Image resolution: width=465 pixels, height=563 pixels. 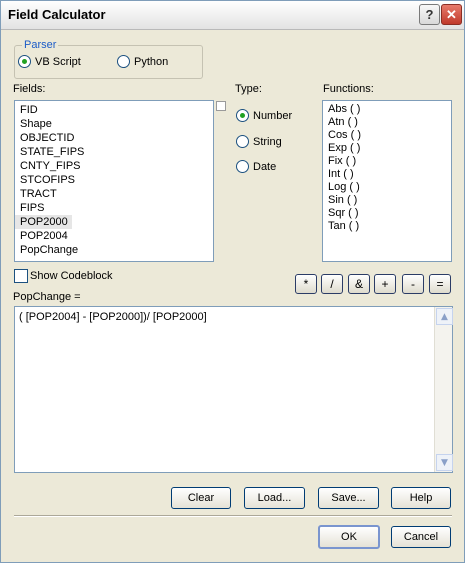 What do you see at coordinates (58, 61) in the screenshot?
I see `radio-vbscript-label: VB Script` at bounding box center [58, 61].